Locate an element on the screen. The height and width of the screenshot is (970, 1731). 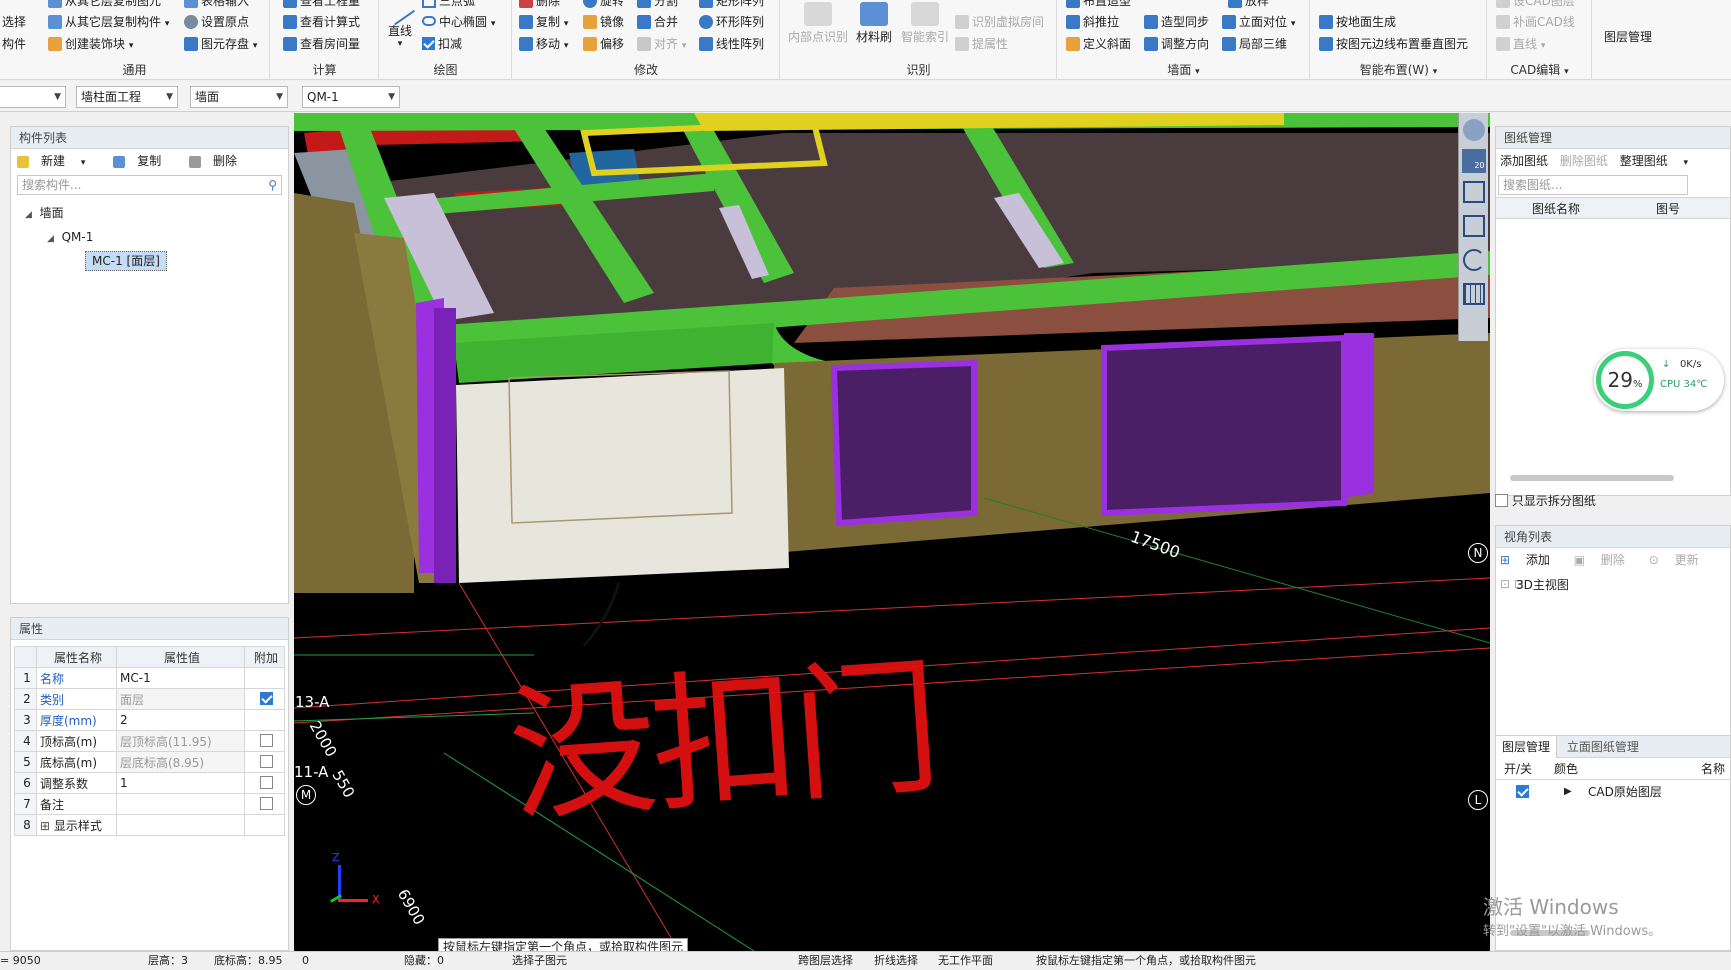
view-quantity-button: 查看工程量 is located at coordinates (321, 5).